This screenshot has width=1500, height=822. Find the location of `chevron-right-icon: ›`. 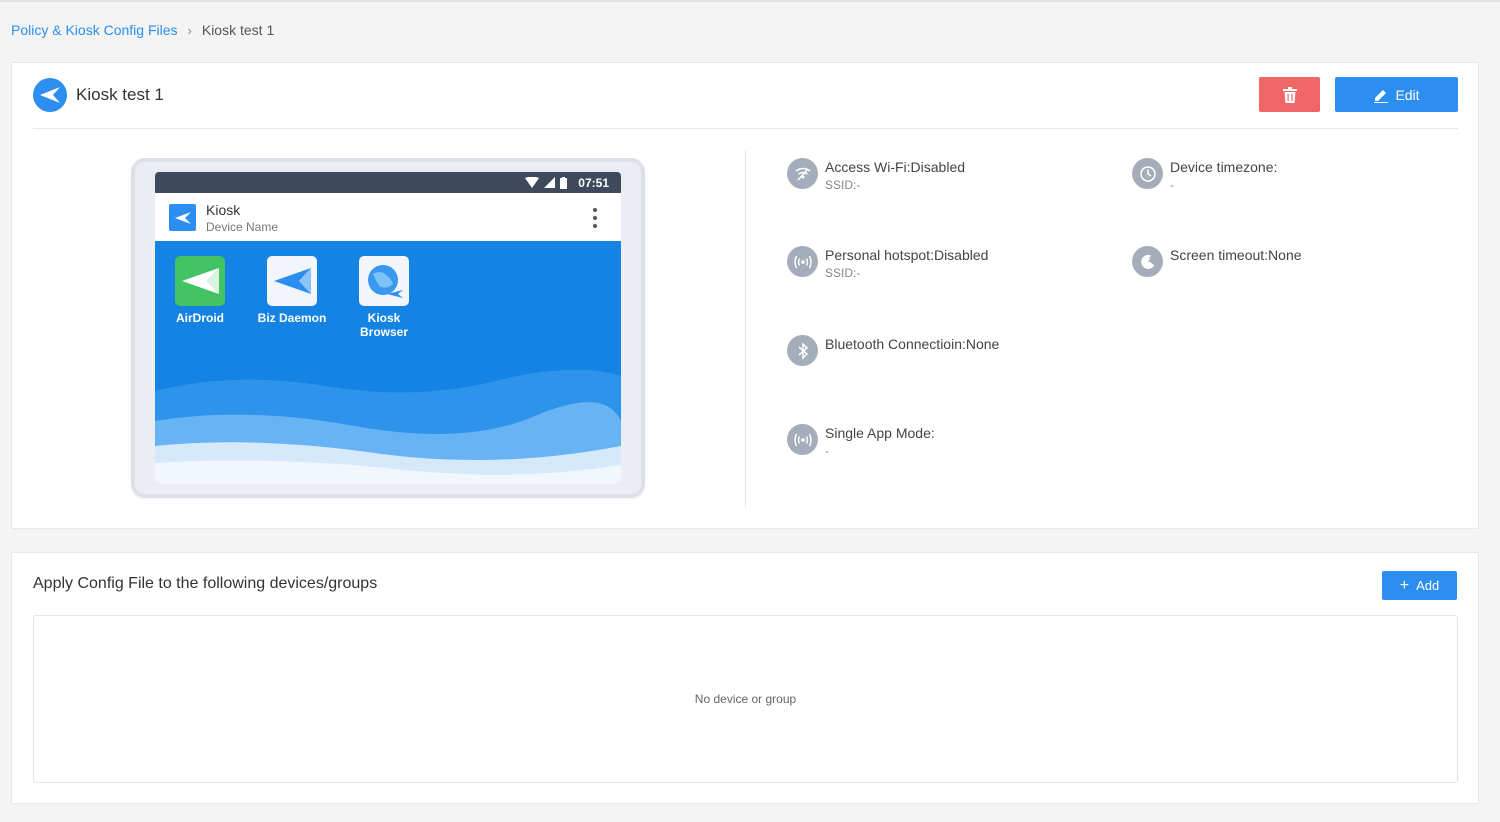

chevron-right-icon: › is located at coordinates (189, 30).